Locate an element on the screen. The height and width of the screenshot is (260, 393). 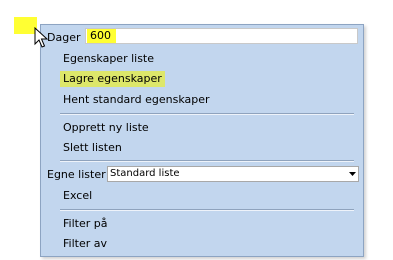
dager-input: 600 is located at coordinates (221, 36).